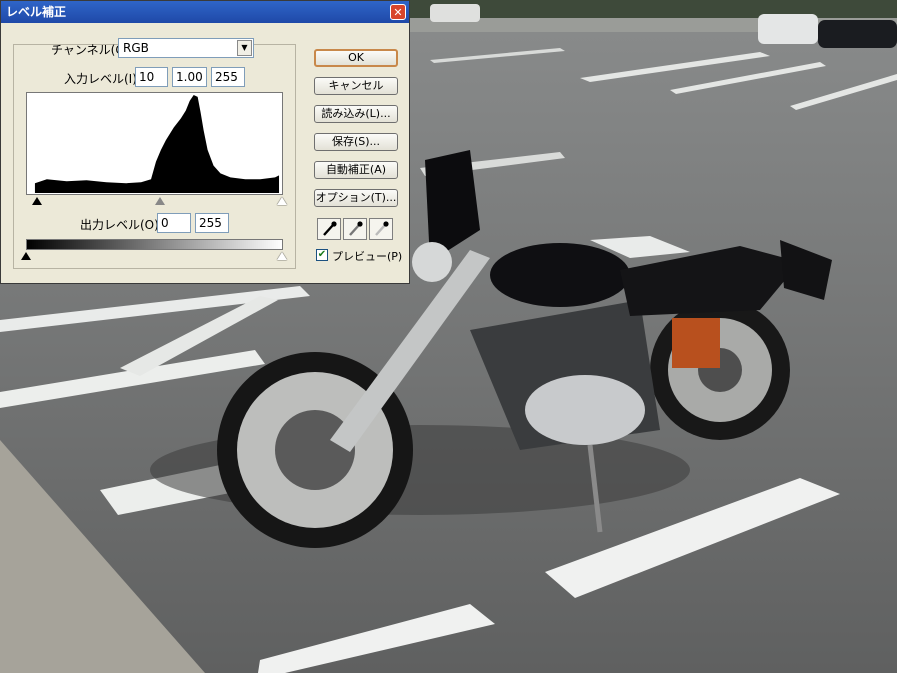 This screenshot has width=897, height=673. Describe the element at coordinates (329, 229) in the screenshot. I see `black-eyedropper-icon` at that location.